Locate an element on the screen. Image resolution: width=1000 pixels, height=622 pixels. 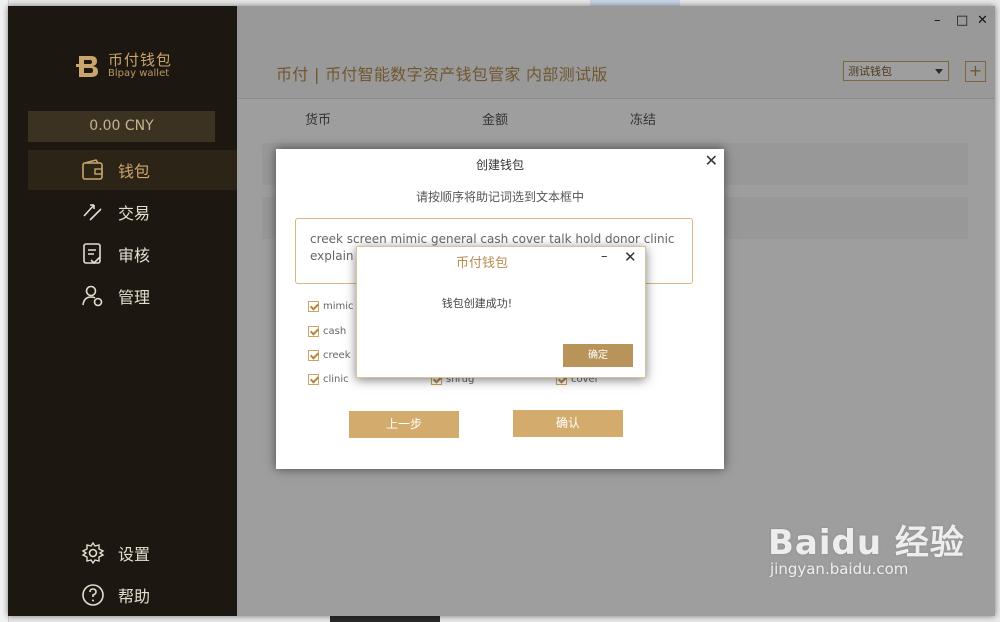
user-settings-icon is located at coordinates (93, 296).